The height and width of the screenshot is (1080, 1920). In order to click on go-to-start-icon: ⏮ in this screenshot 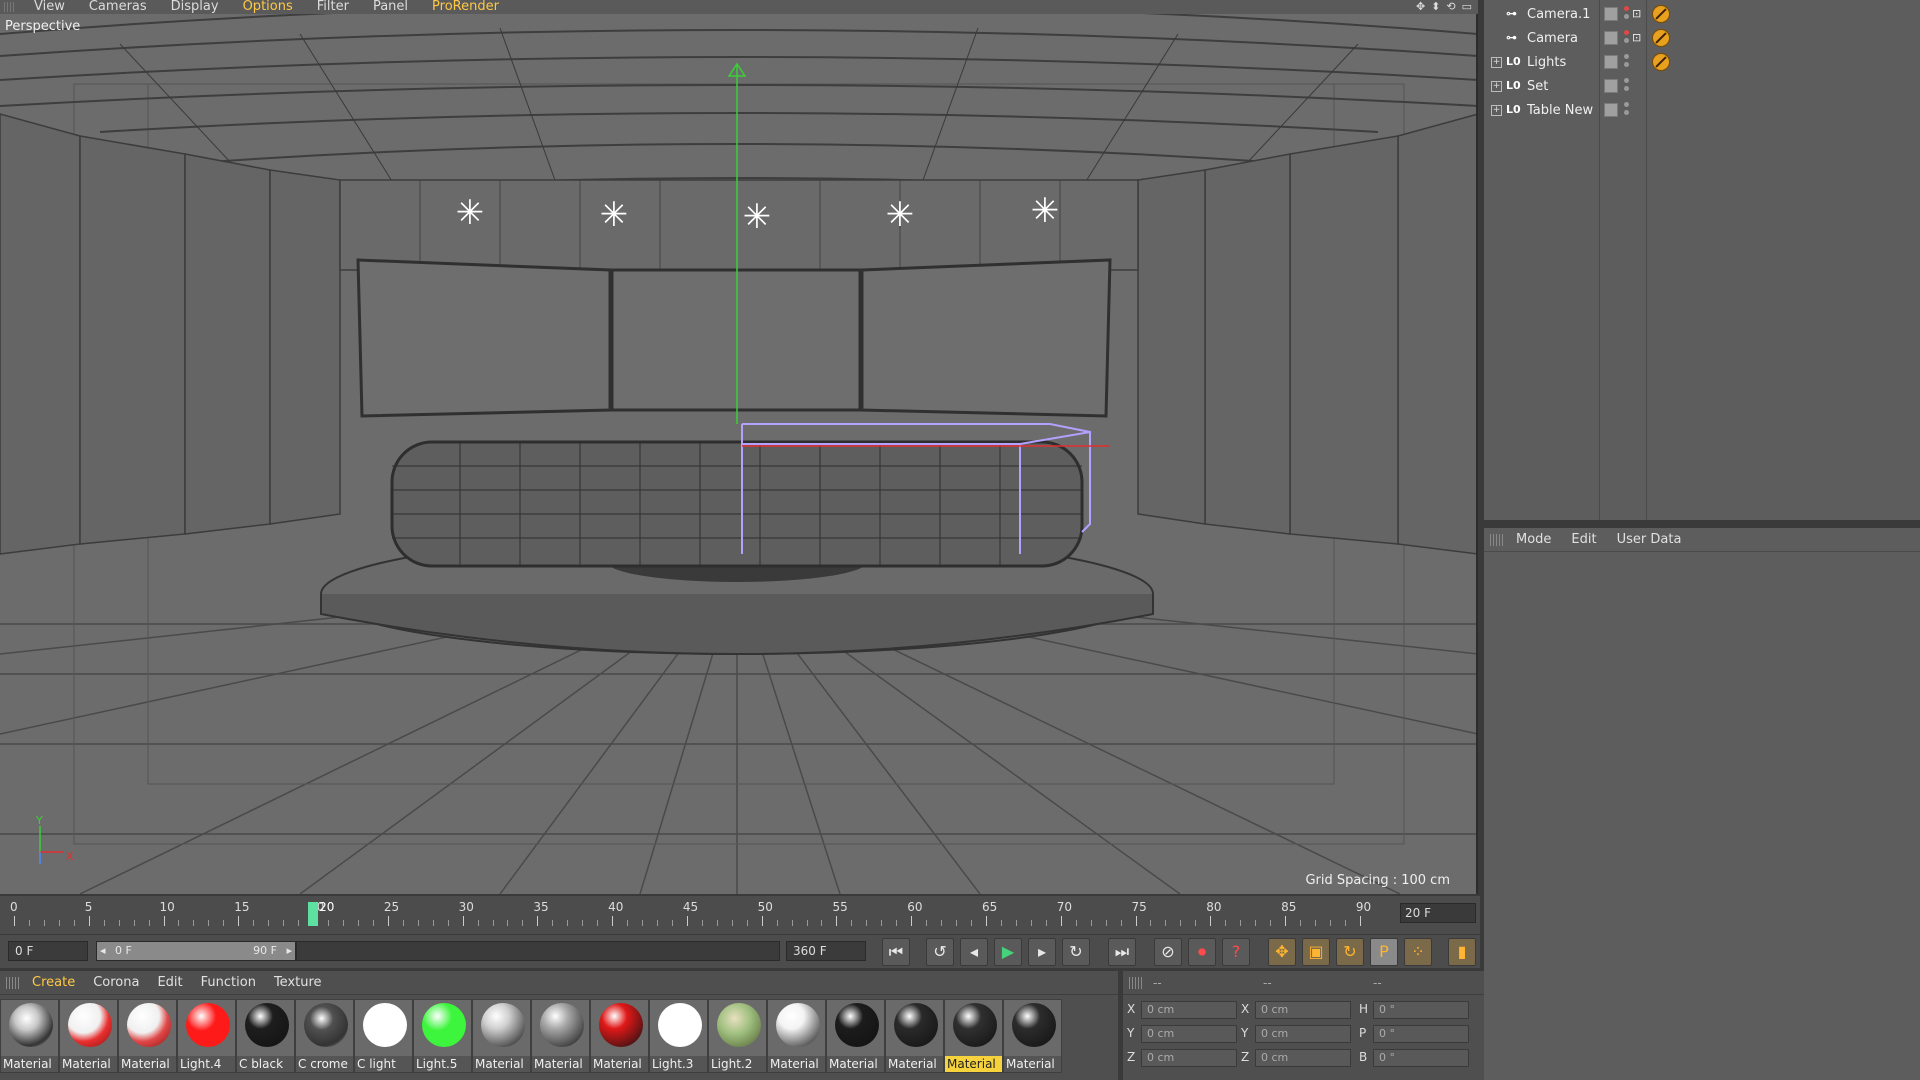, I will do `click(896, 952)`.